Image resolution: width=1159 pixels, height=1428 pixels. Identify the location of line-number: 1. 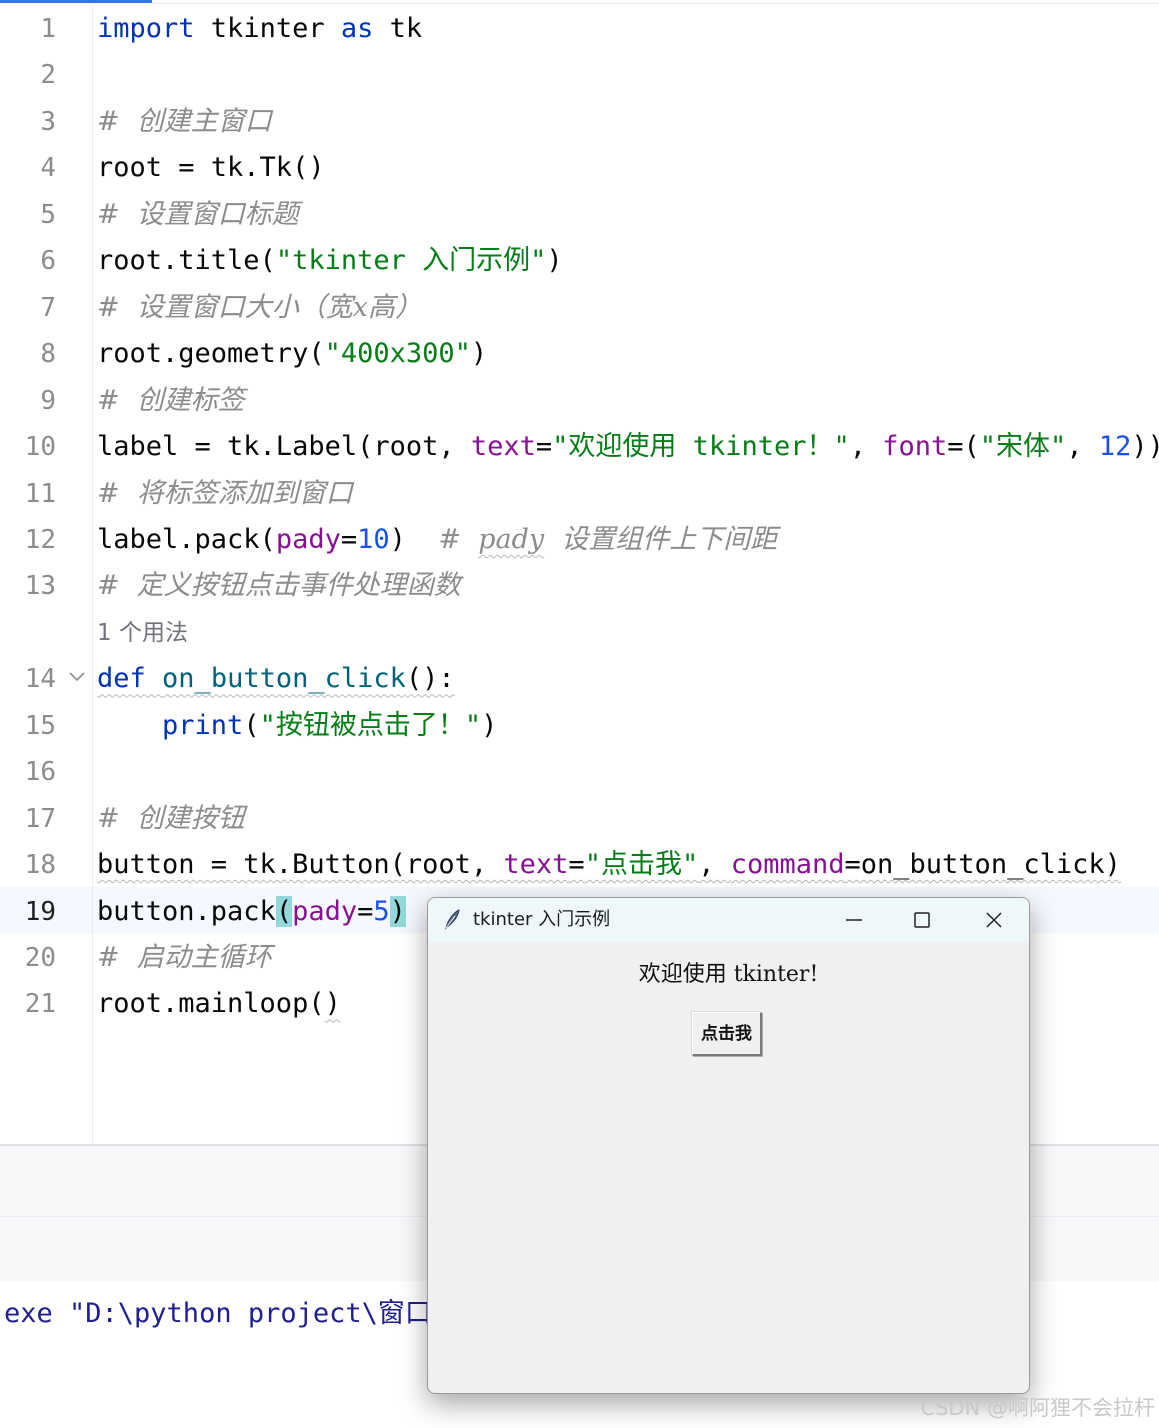
(28, 29).